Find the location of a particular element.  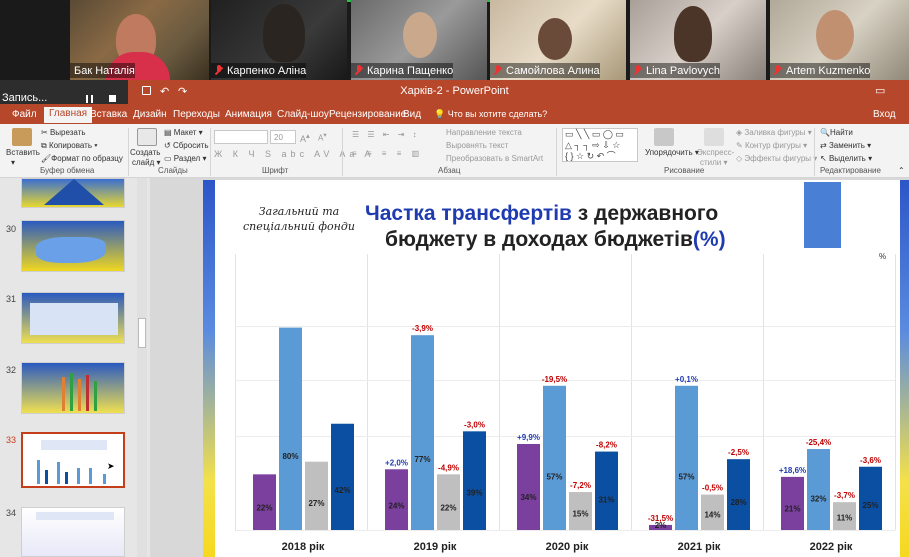

reset-button: ↺ Сбросить is located at coordinates (186, 145).